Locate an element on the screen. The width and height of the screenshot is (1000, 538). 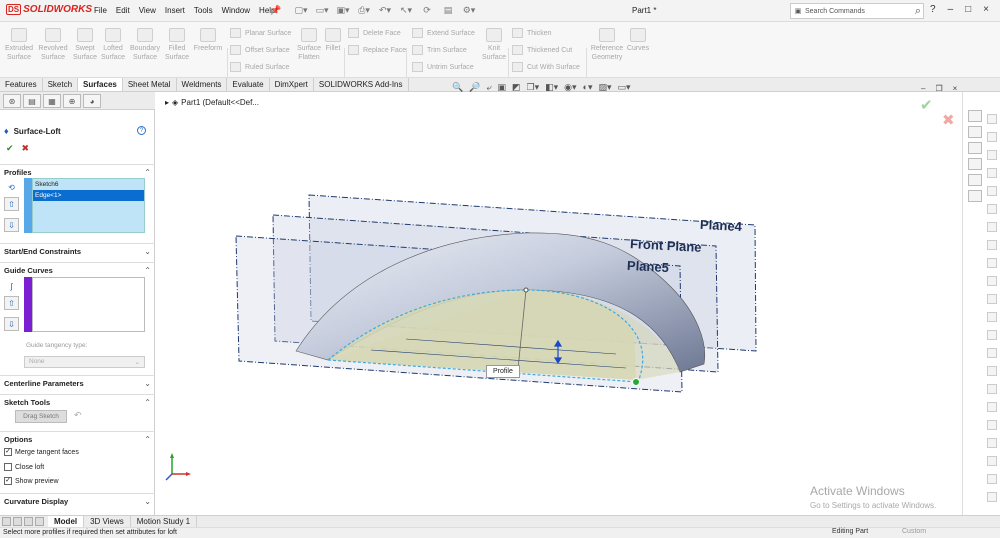
reference-geometry-button: Reference Geometry is located at coordinates (607, 45).